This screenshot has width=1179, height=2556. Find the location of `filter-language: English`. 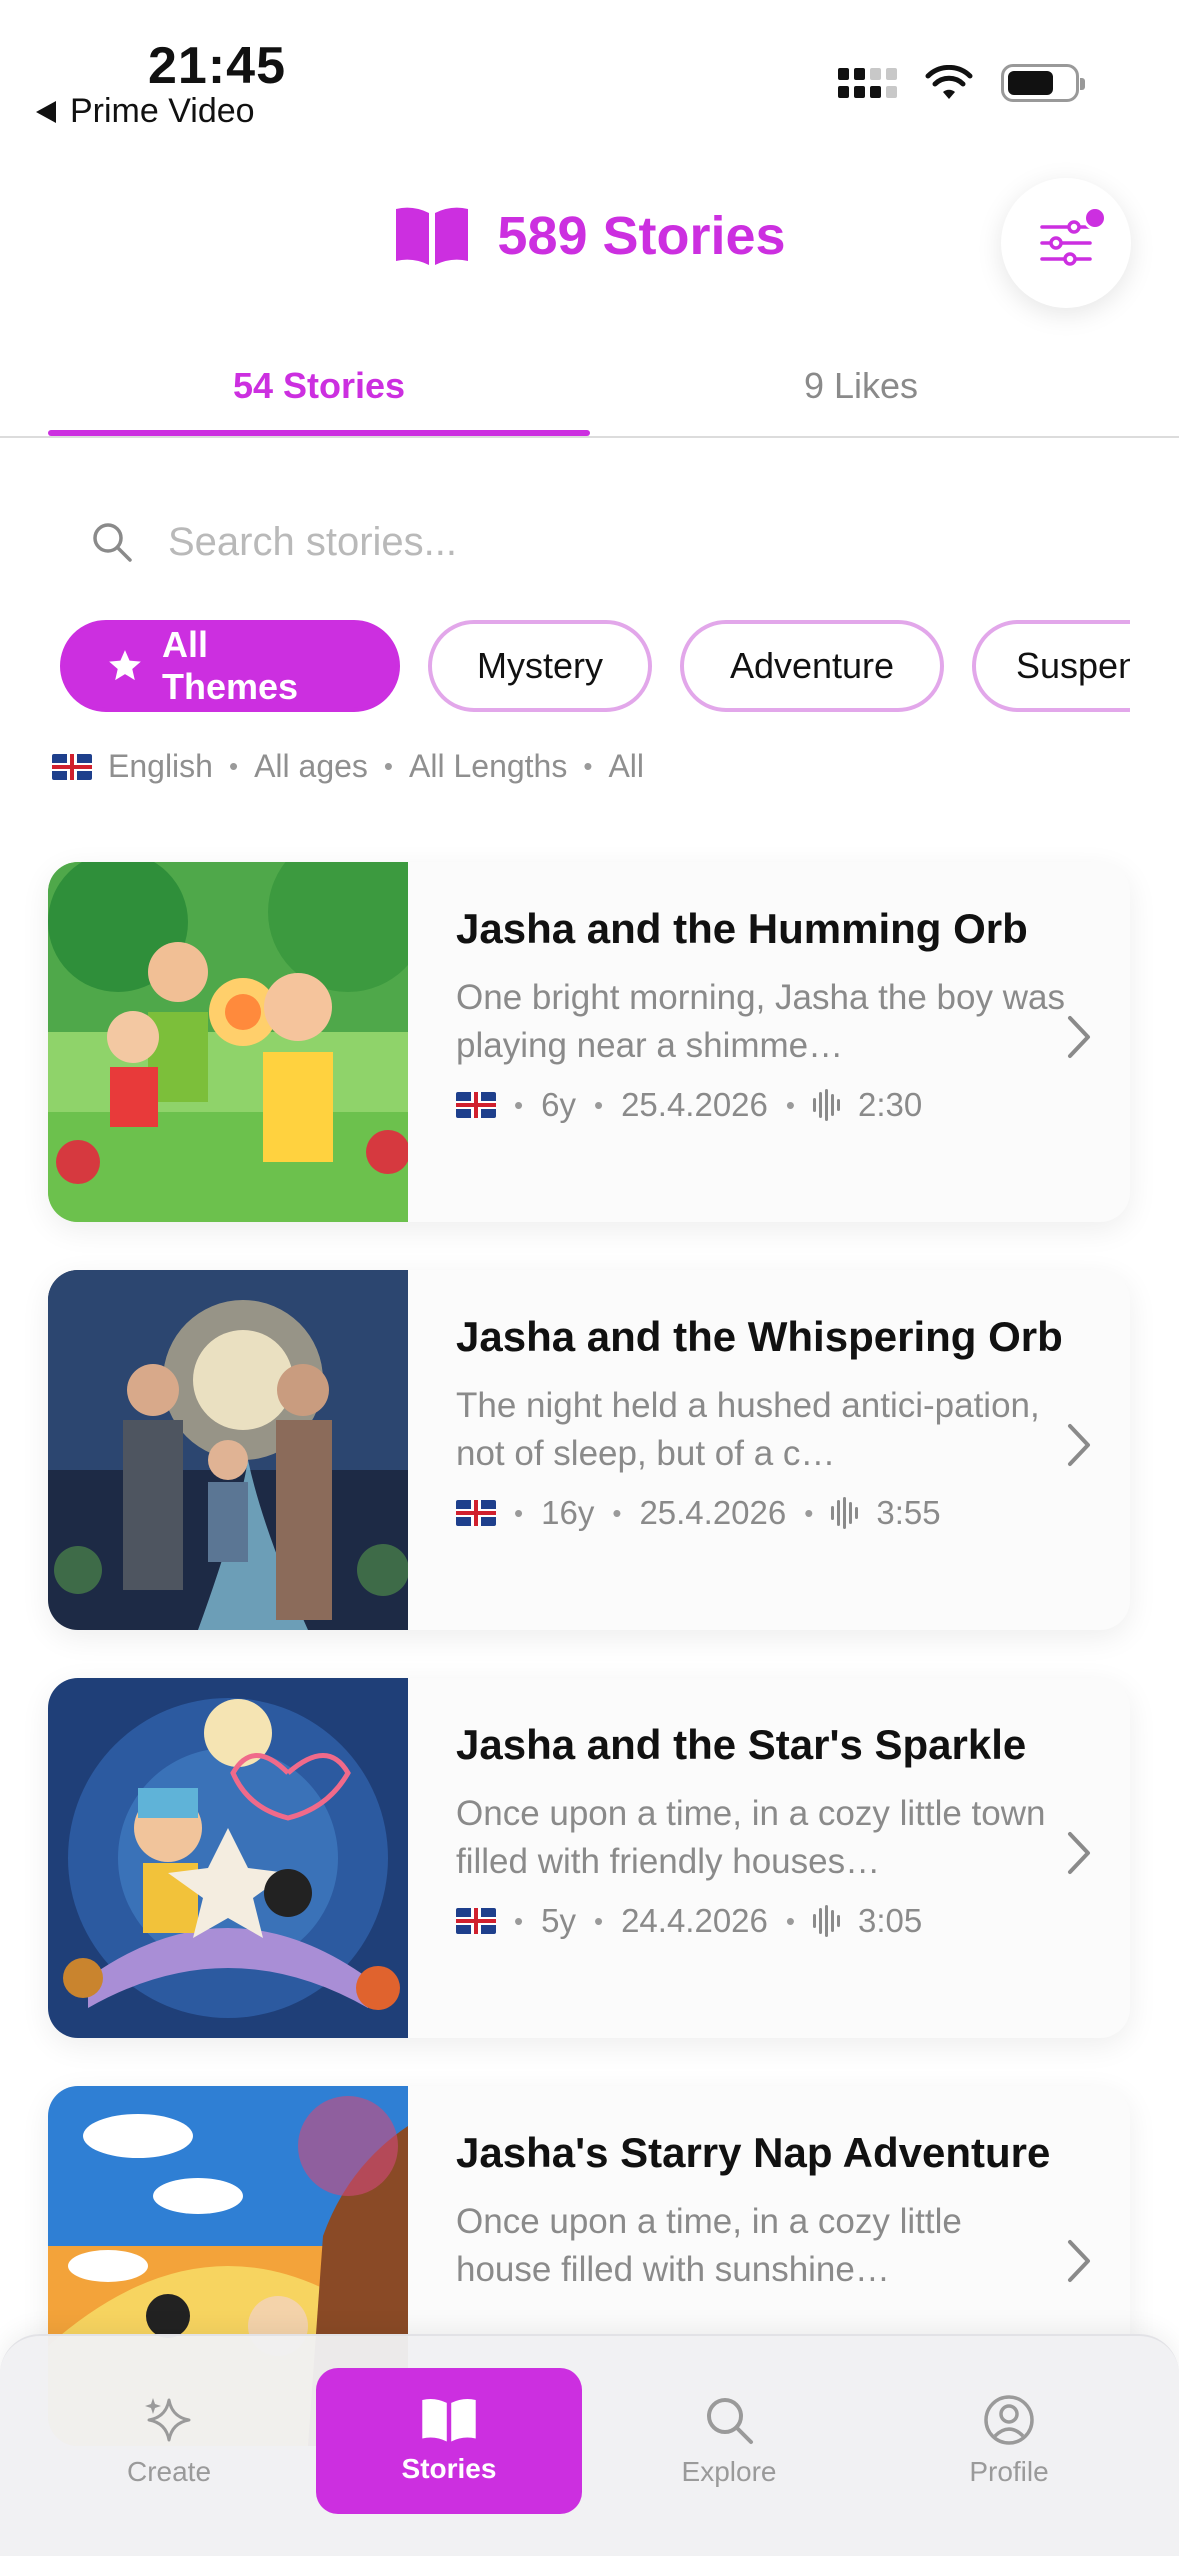

filter-language: English is located at coordinates (160, 766).